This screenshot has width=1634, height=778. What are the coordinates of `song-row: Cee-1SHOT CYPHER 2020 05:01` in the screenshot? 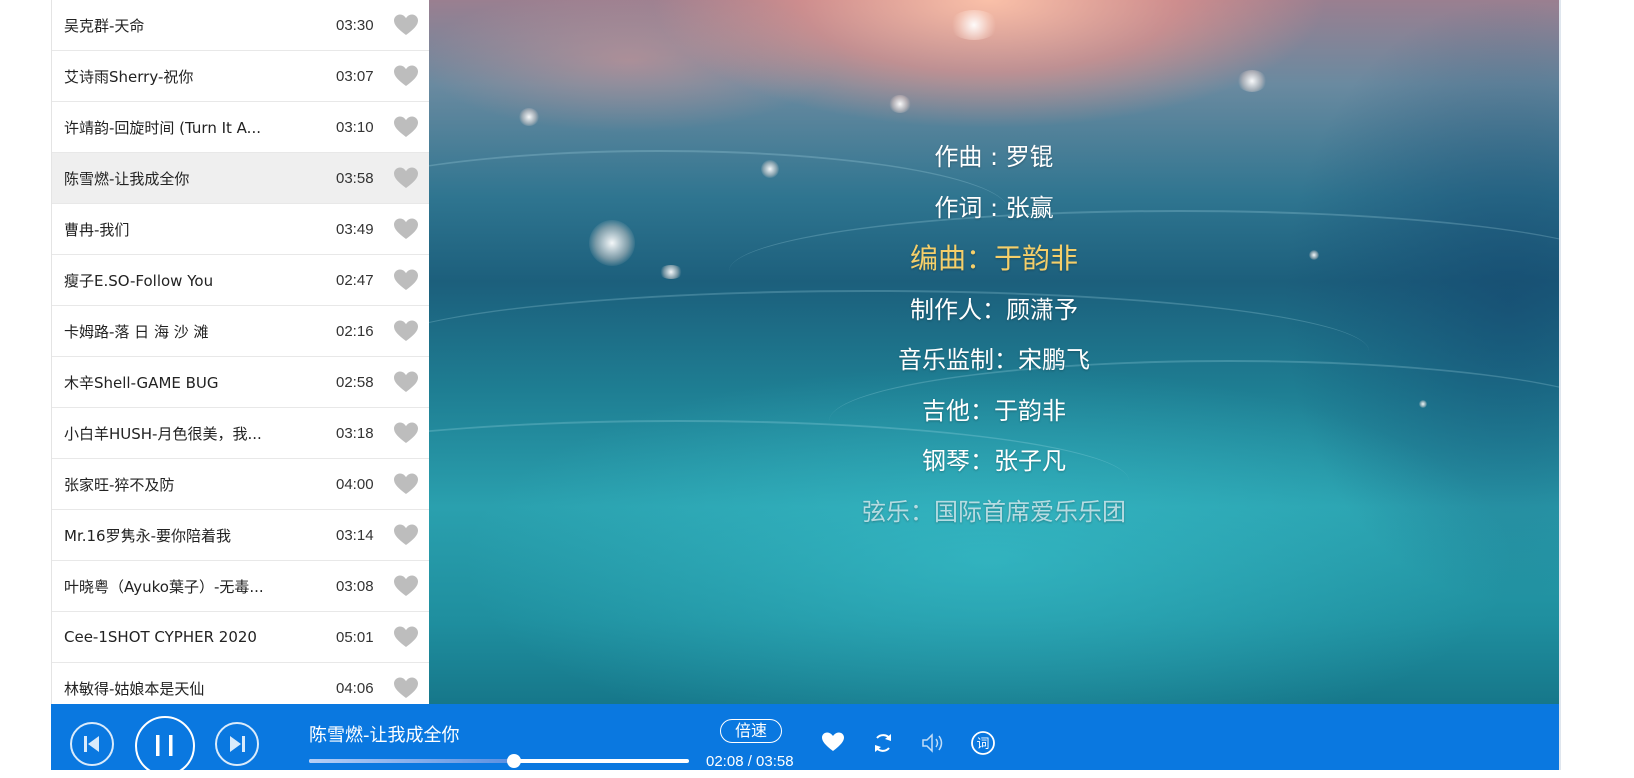 It's located at (241, 637).